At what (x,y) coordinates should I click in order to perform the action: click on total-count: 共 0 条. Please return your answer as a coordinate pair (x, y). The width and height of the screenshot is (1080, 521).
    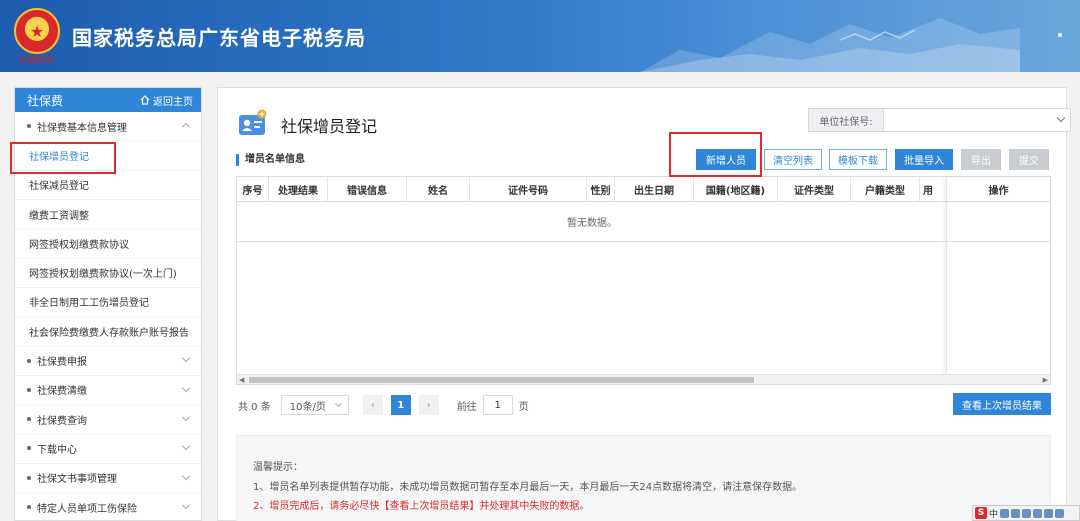
    Looking at the image, I should click on (254, 407).